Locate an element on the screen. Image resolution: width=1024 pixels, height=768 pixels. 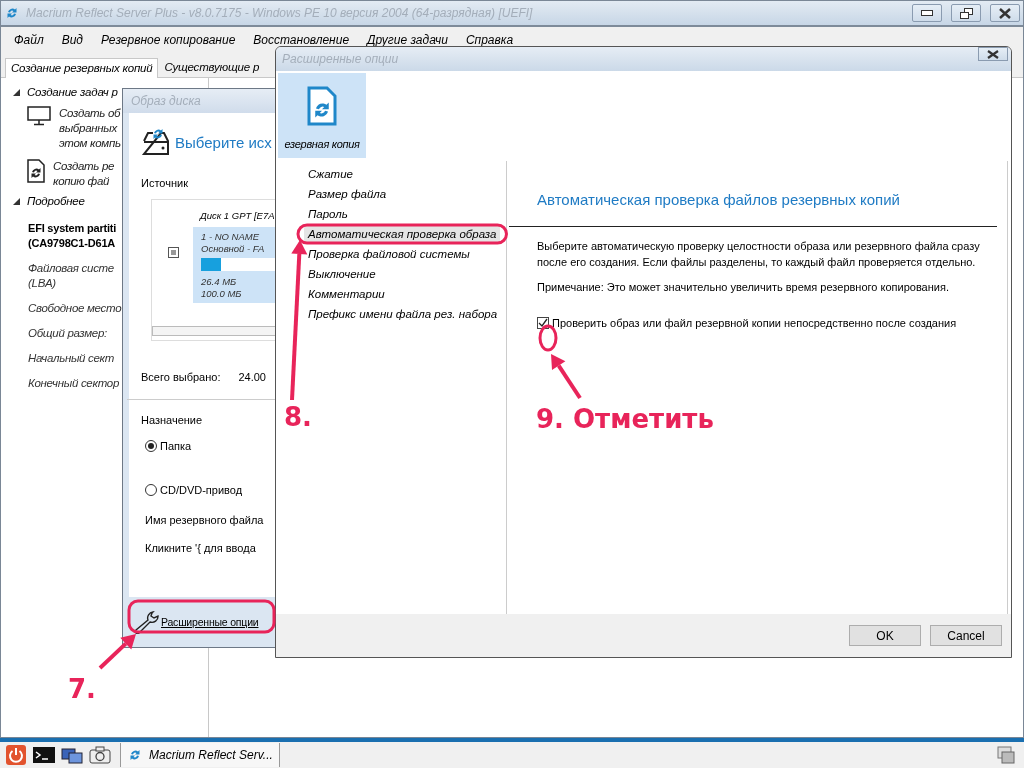
nav-item: Сжатие is located at coordinates (330, 174).